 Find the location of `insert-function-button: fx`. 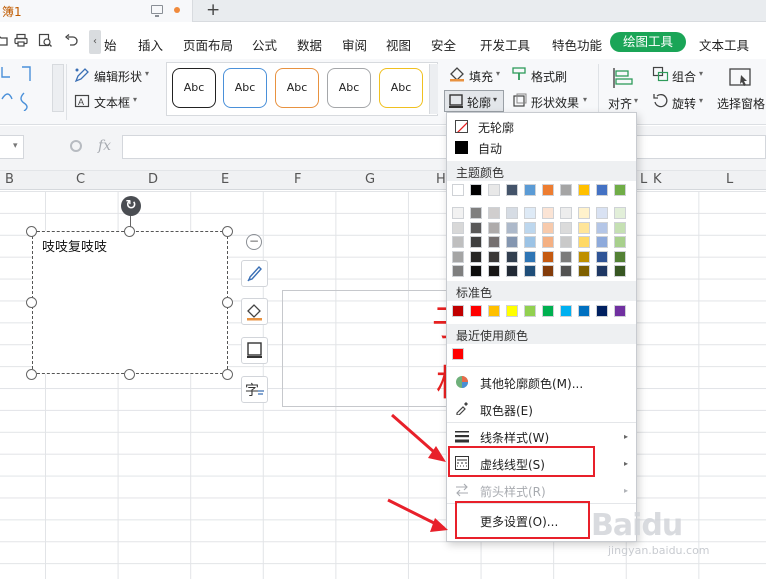

insert-function-button: fx is located at coordinates (104, 146).